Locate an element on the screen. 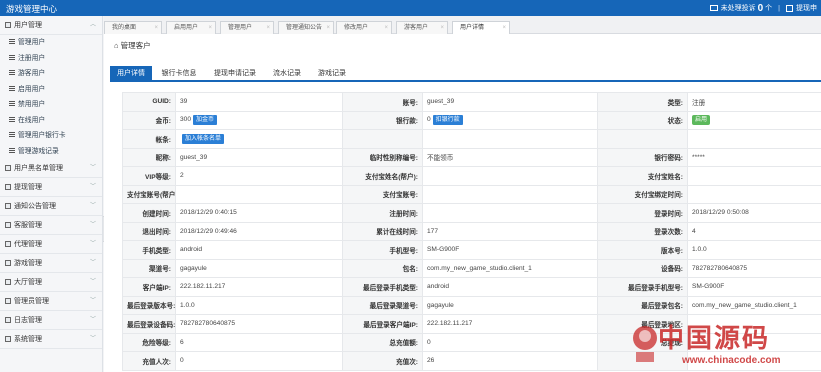 This screenshot has height=372, width=821. detail-row: 昵称: guest_39 临时性别称编号: 不能领币 银行密码: ***** is located at coordinates (471, 157).